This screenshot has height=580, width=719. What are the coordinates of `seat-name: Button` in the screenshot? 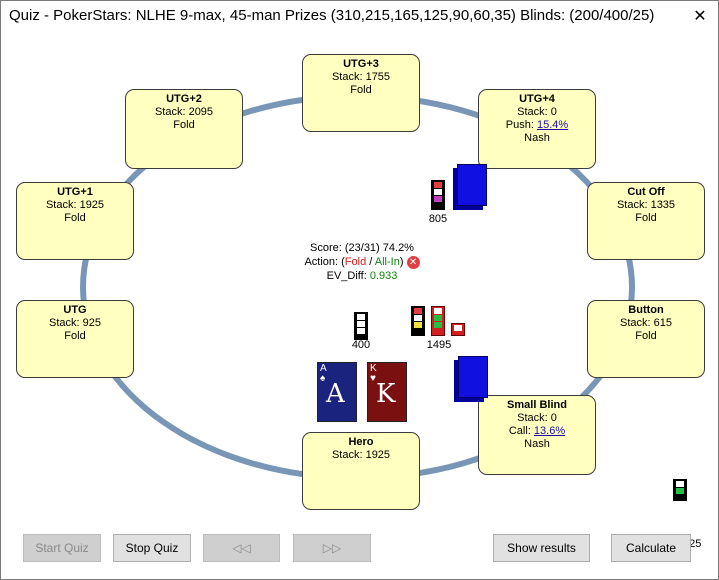 It's located at (646, 310).